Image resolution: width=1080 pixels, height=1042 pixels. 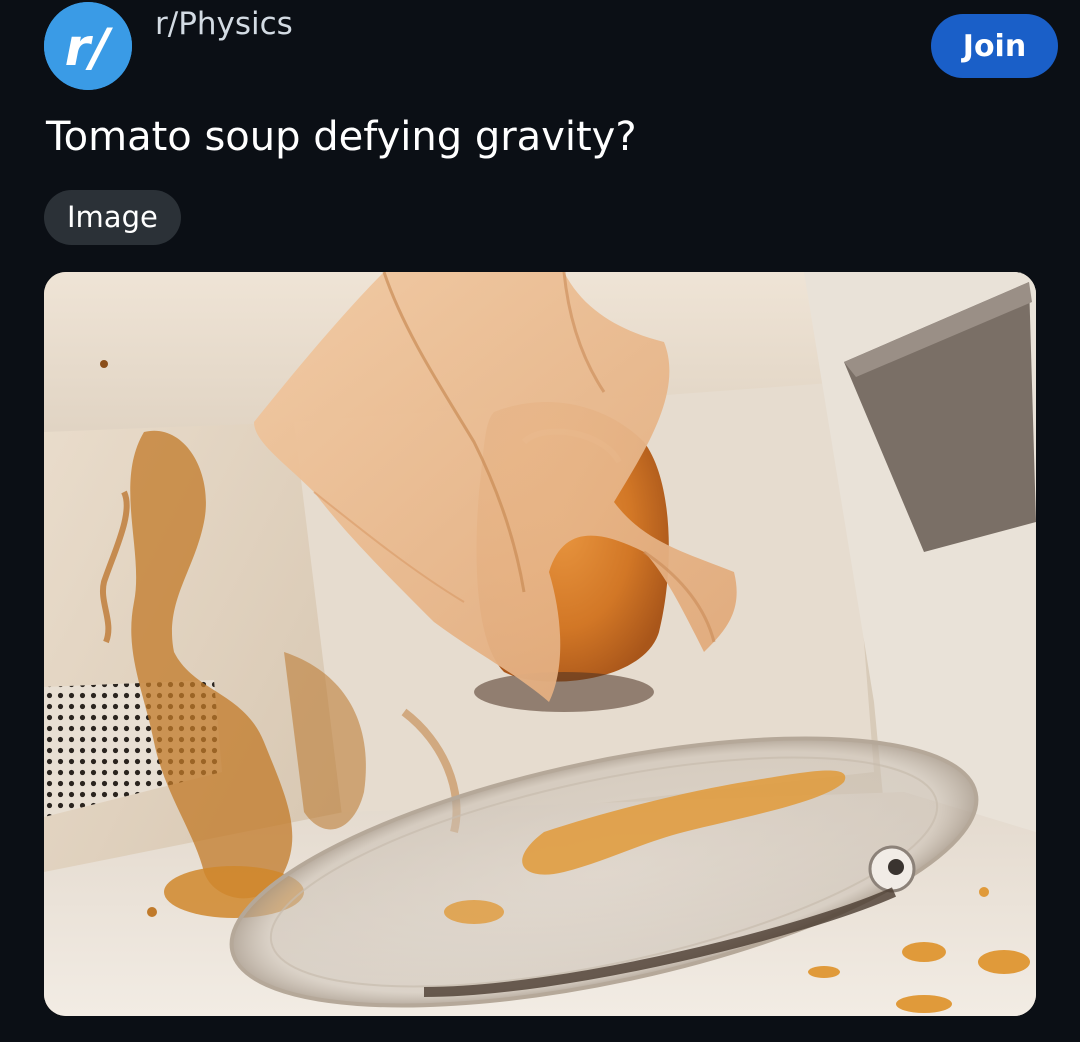 I want to click on subreddit-avatar: r/, so click(x=88, y=46).